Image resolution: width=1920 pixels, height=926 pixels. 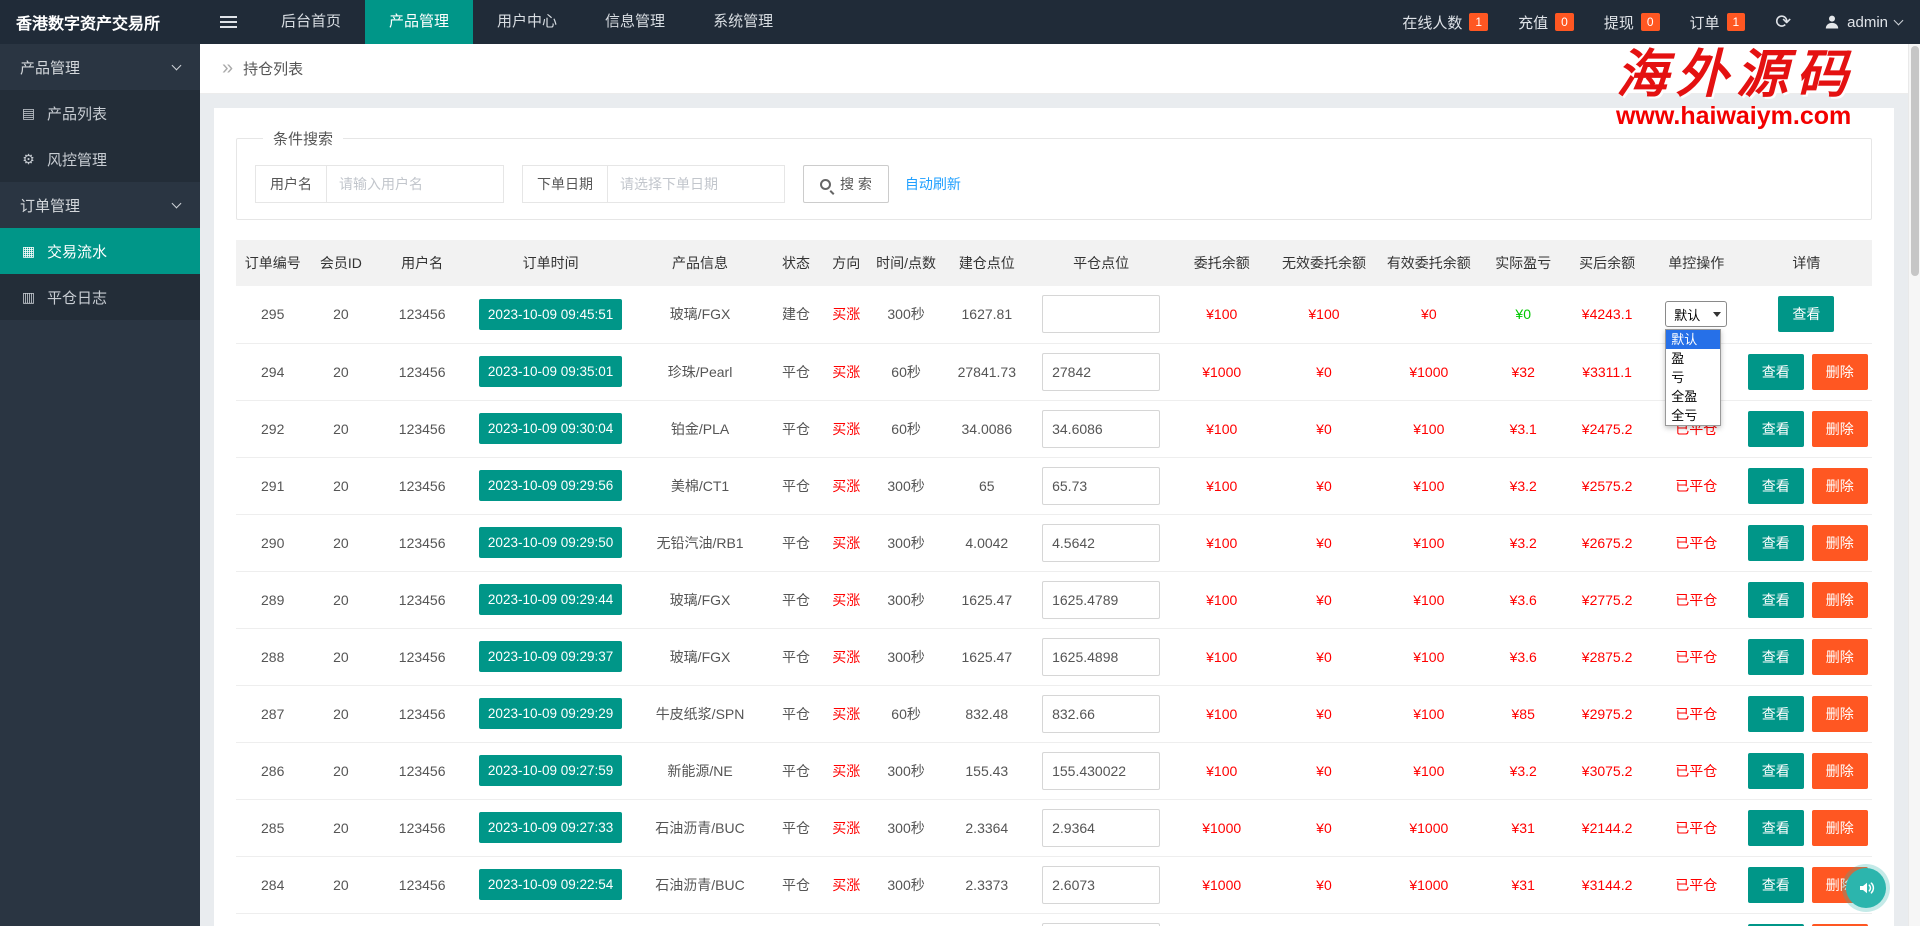 I want to click on col-status: 状态, so click(x=796, y=263).